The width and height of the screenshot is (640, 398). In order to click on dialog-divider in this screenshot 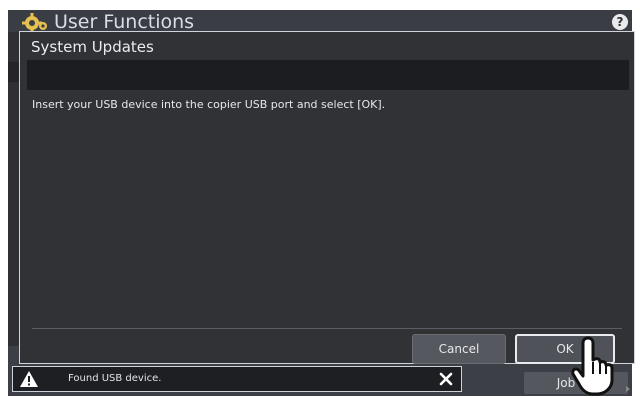, I will do `click(327, 328)`.